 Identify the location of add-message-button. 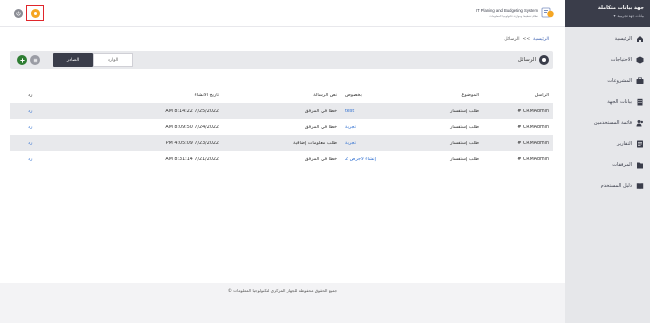
(22, 60).